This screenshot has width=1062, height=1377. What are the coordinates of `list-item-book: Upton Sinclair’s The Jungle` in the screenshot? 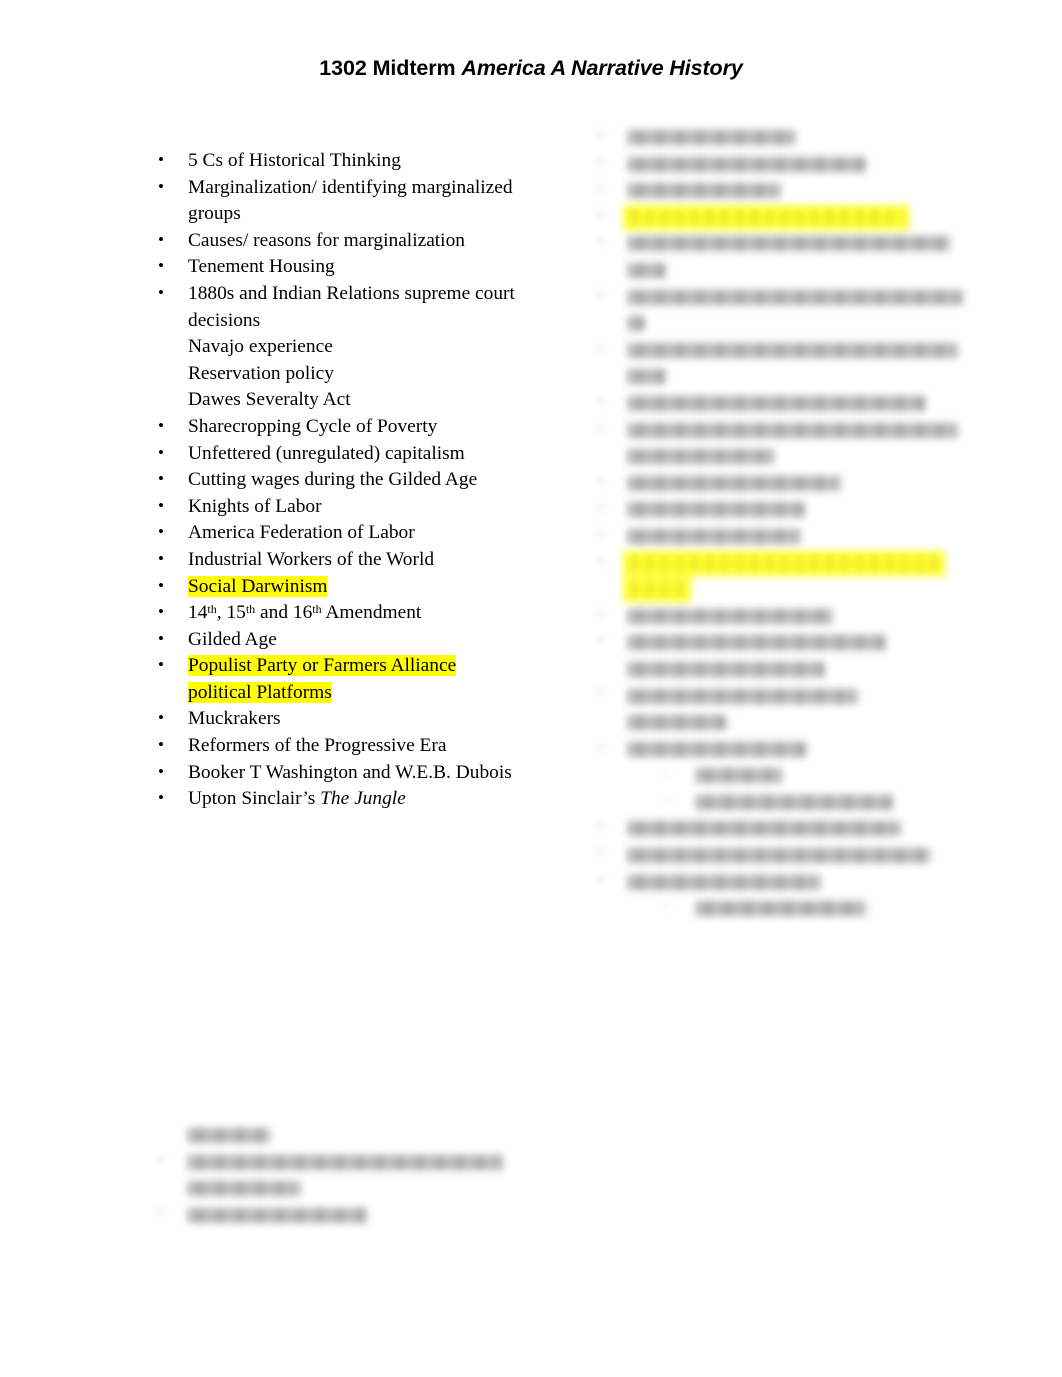 It's located at (338, 799).